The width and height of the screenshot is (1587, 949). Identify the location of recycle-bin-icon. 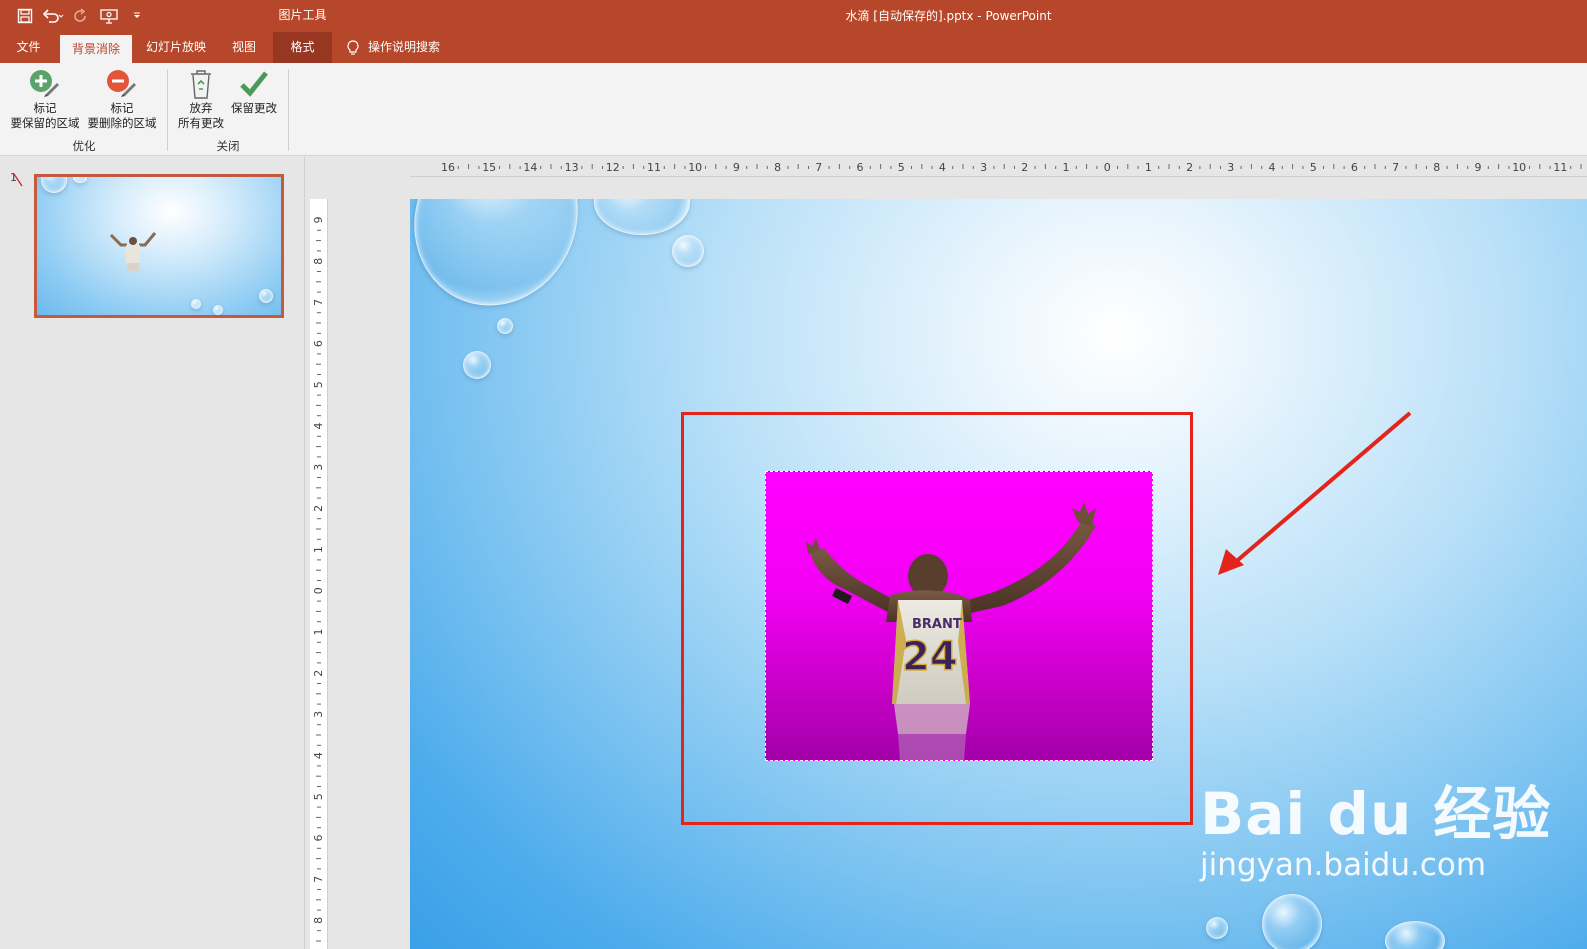
(201, 84).